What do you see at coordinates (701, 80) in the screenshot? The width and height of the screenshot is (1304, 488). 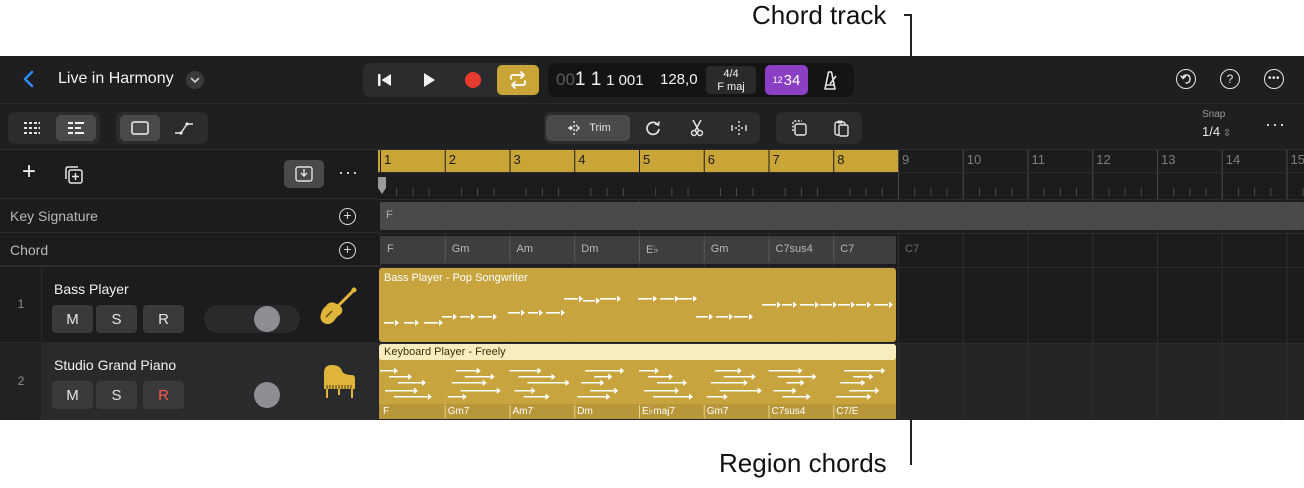 I see `lcd-display: 001 1 1 001 128,0 4/4 F maj` at bounding box center [701, 80].